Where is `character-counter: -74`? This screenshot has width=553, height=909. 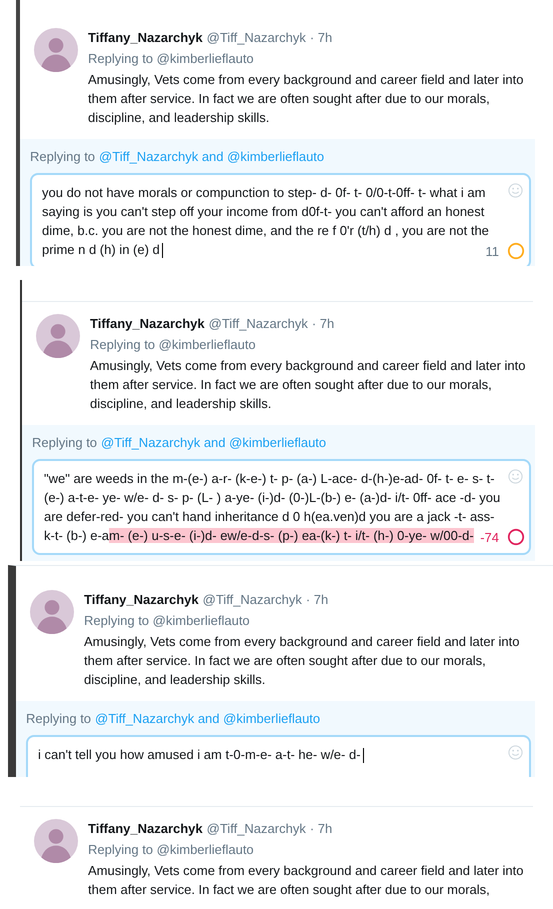
character-counter: -74 is located at coordinates (489, 537).